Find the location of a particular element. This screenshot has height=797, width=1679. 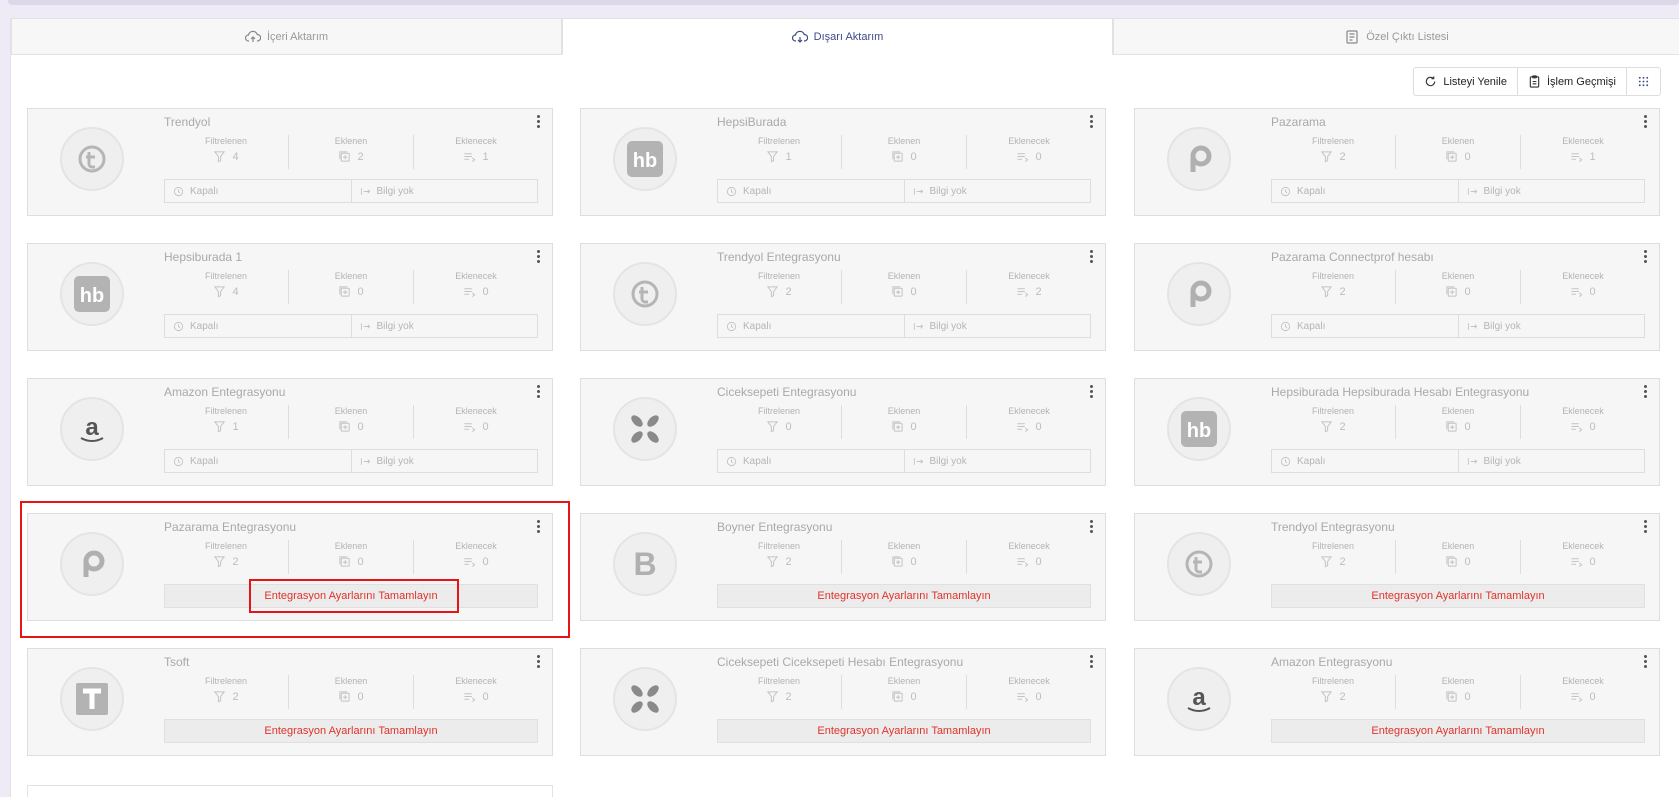

history-button: İşlem Geçmişi is located at coordinates (1572, 81).